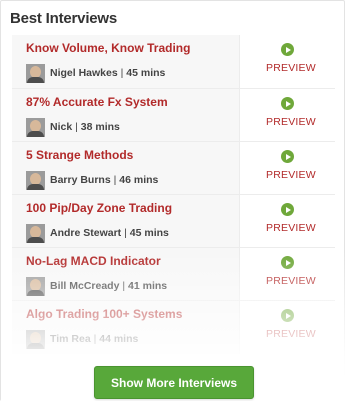 This screenshot has height=401, width=345. What do you see at coordinates (139, 180) in the screenshot?
I see `duration: 46 mins` at bounding box center [139, 180].